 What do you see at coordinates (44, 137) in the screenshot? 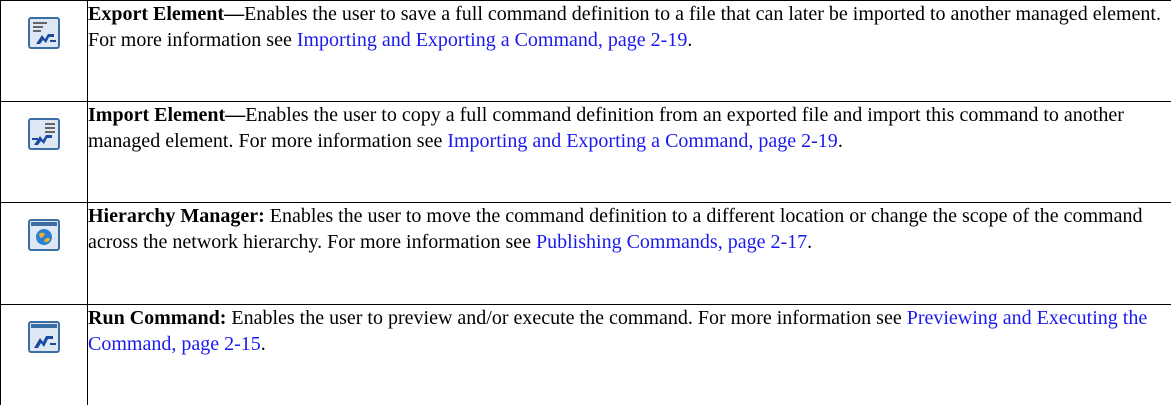
I see `import-element-icon` at bounding box center [44, 137].